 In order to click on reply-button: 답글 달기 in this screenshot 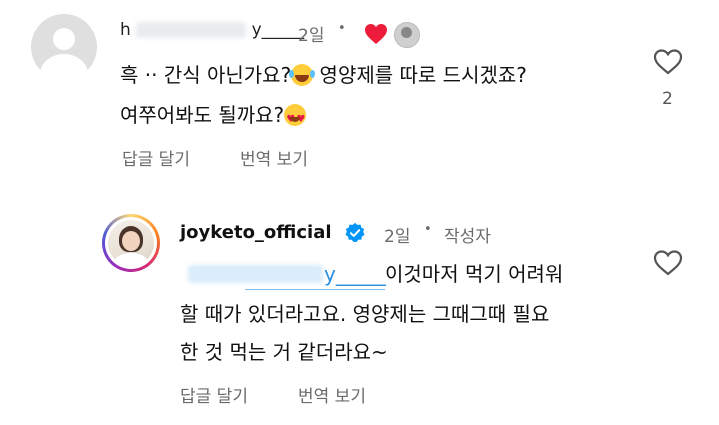, I will do `click(156, 157)`.